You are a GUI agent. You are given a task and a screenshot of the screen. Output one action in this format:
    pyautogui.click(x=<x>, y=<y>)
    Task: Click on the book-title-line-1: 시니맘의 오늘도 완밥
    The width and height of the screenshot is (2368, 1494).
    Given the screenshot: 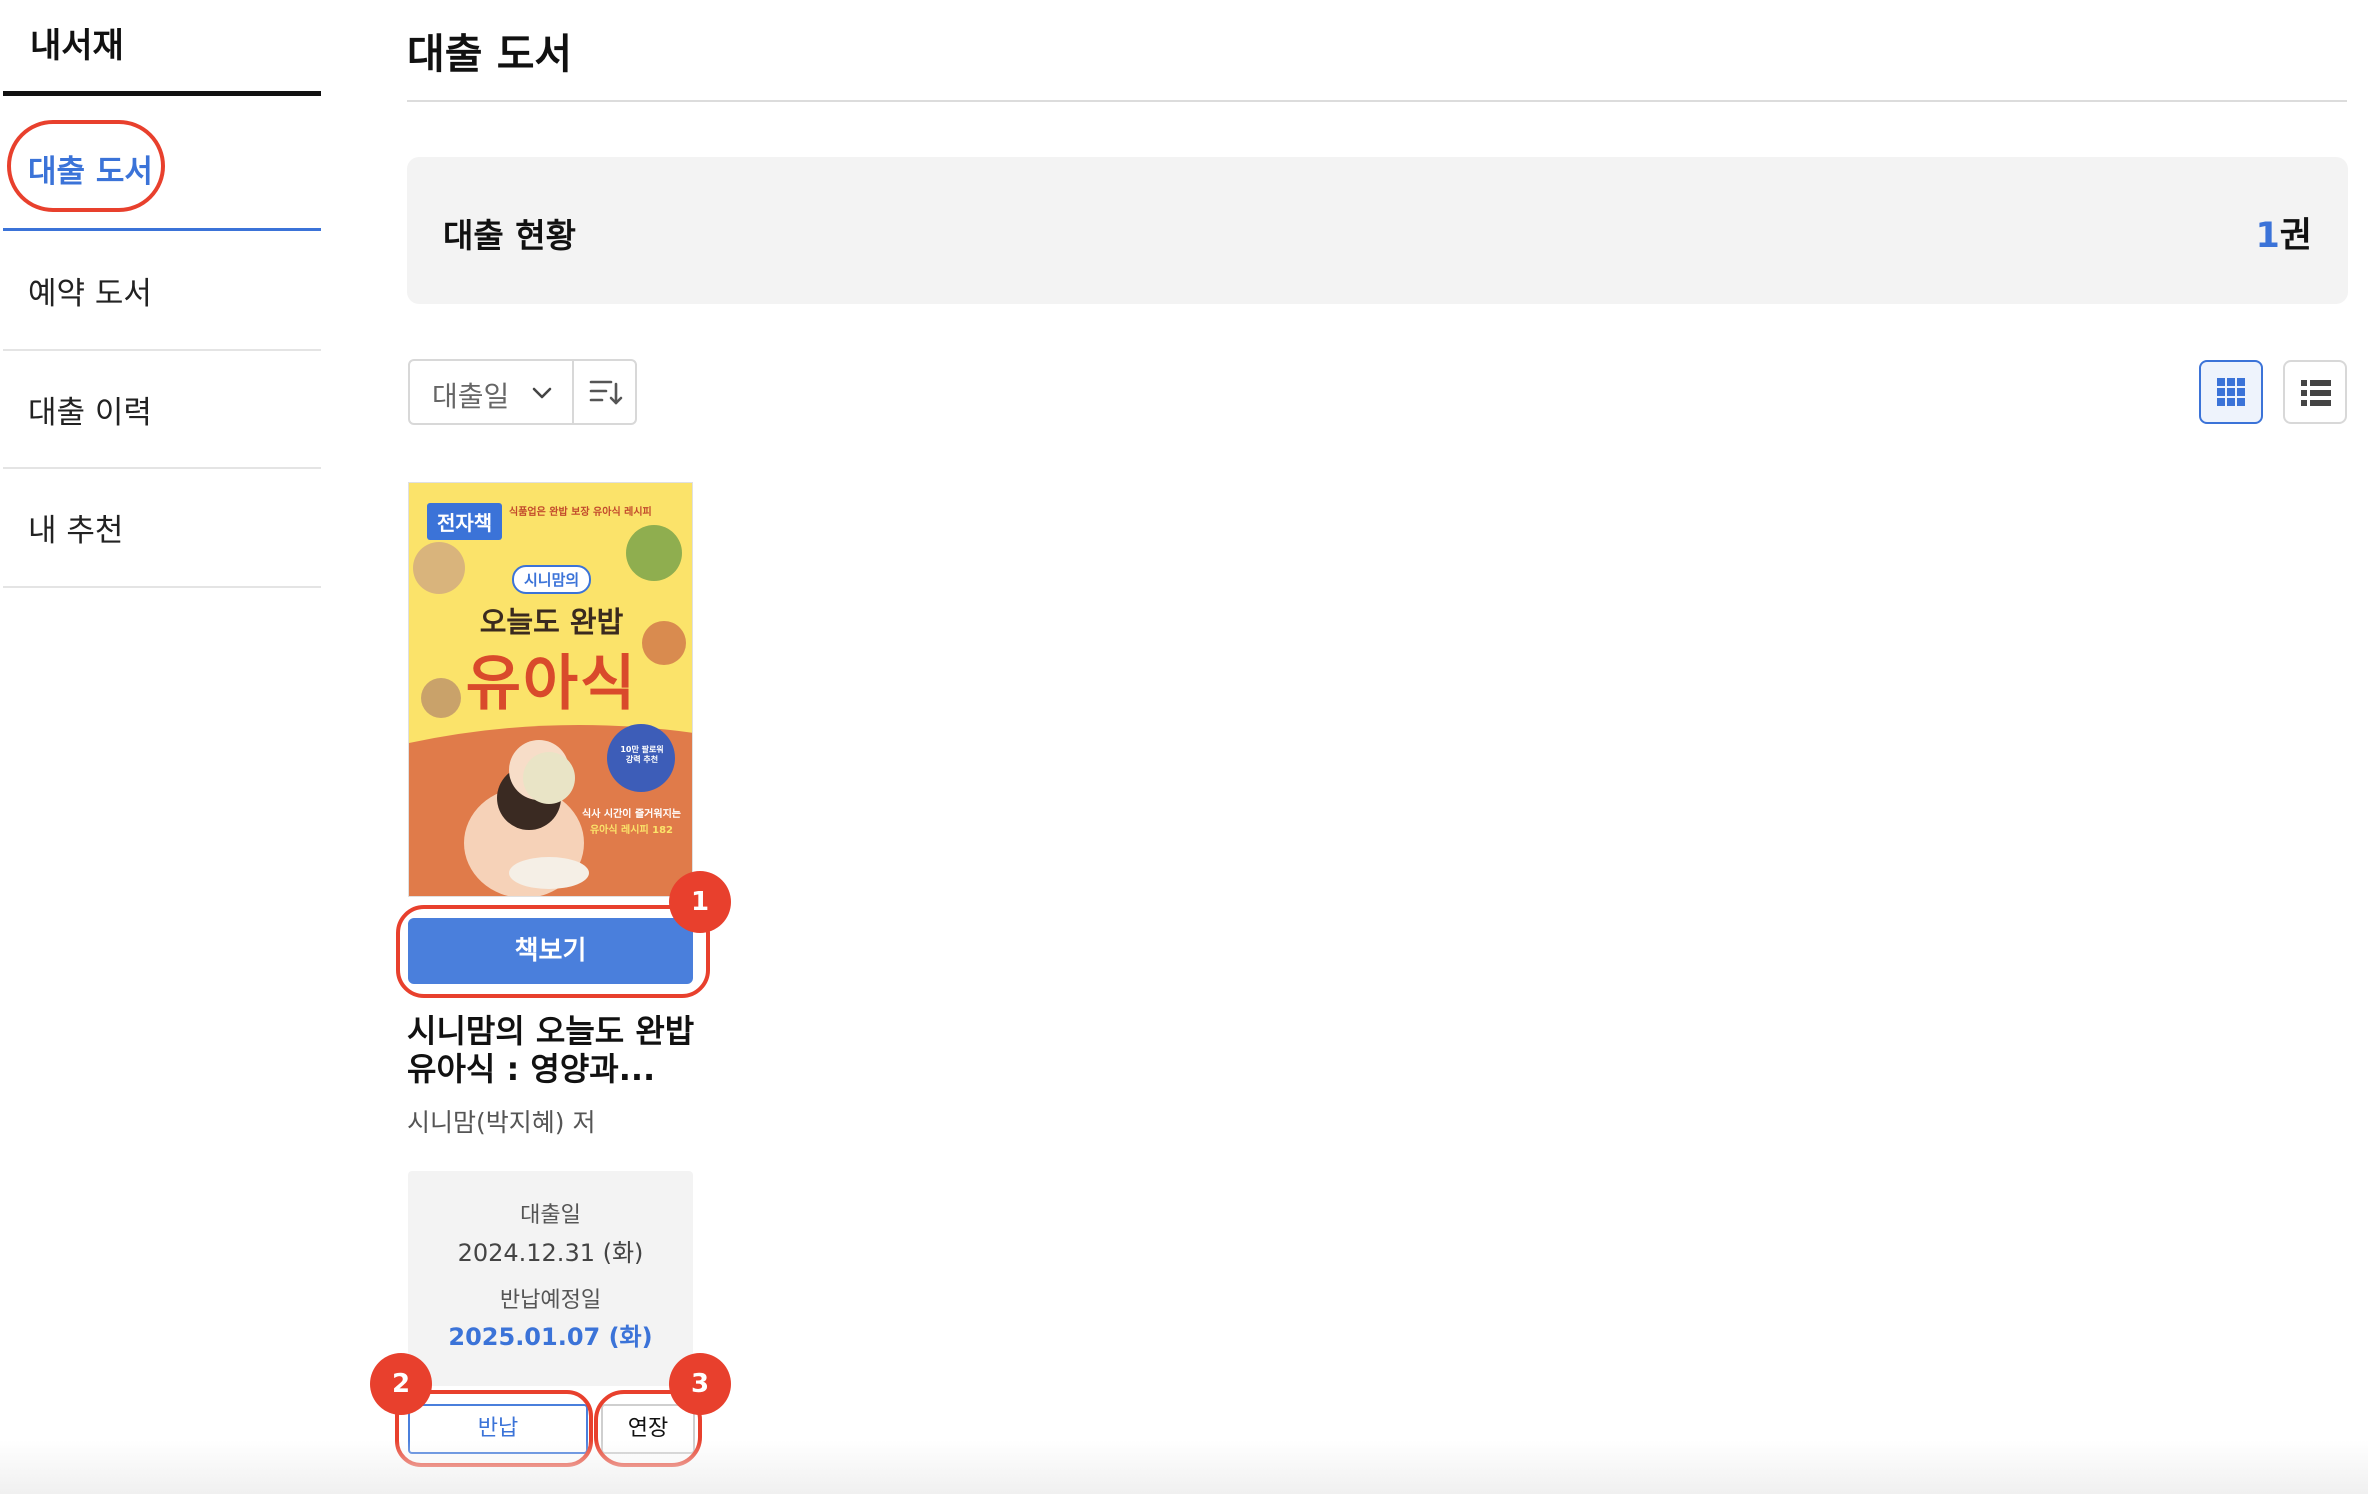 What is the action you would take?
    pyautogui.click(x=551, y=1031)
    